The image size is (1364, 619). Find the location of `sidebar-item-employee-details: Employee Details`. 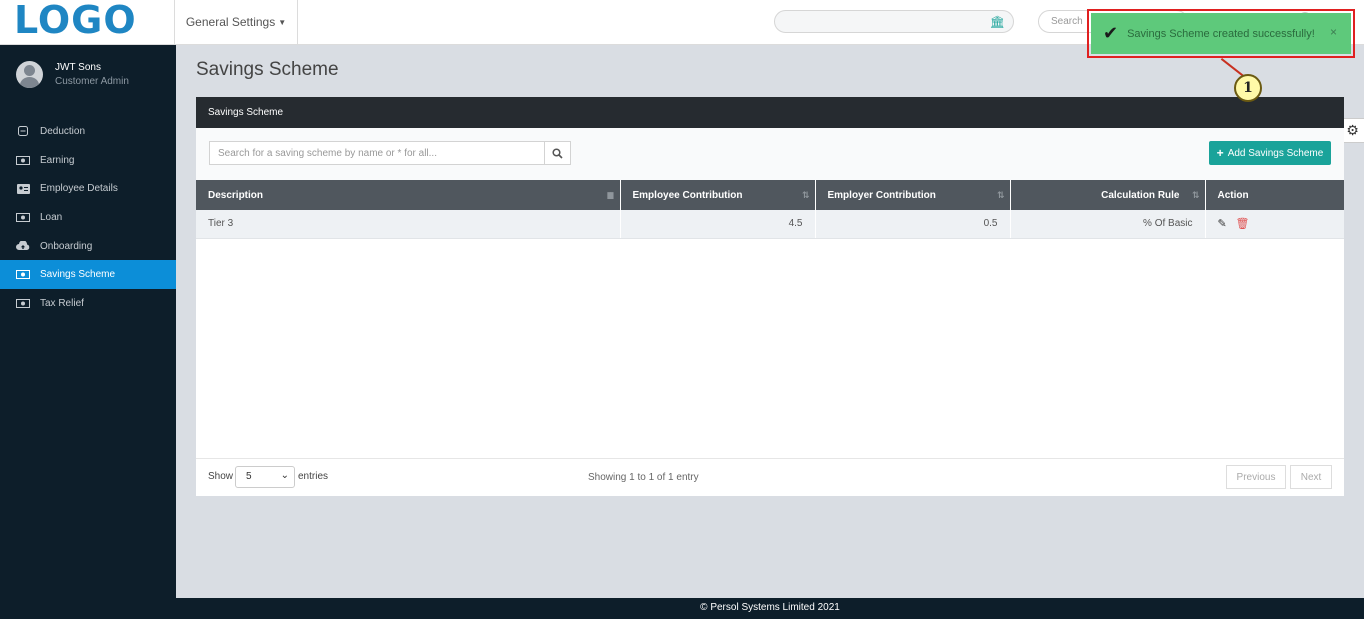

sidebar-item-employee-details: Employee Details is located at coordinates (88, 188).